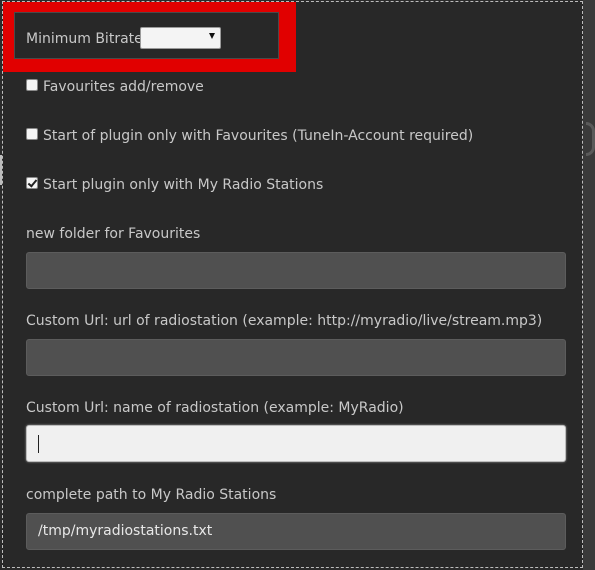  Describe the element at coordinates (113, 234) in the screenshot. I see `favourites-folder-label: new folder for Favourites` at that location.